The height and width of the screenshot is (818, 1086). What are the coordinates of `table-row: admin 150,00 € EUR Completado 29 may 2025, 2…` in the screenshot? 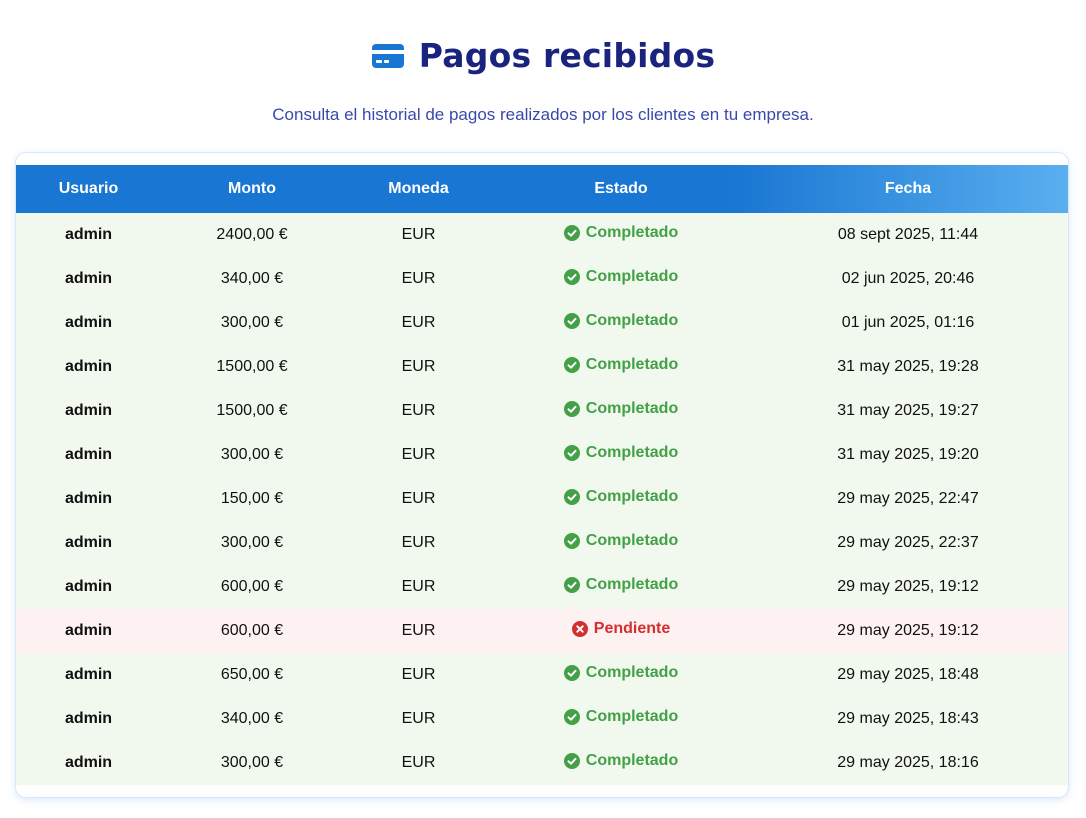 It's located at (542, 499).